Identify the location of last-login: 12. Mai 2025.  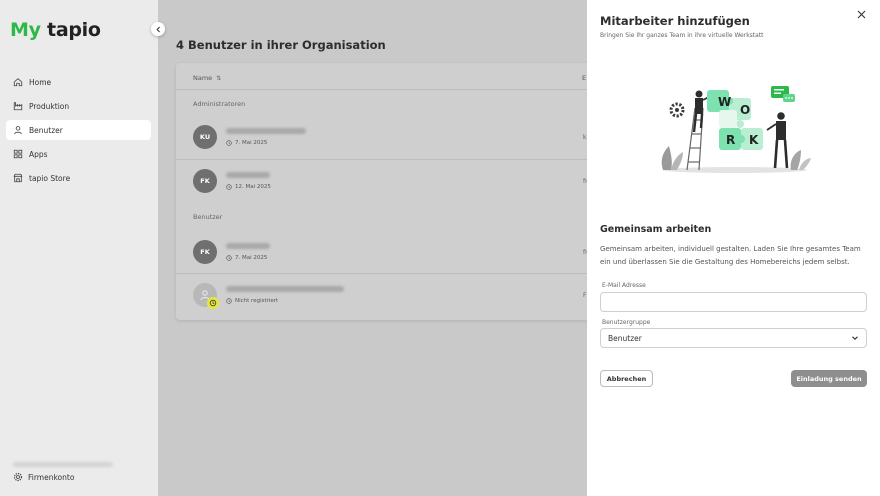
(248, 187).